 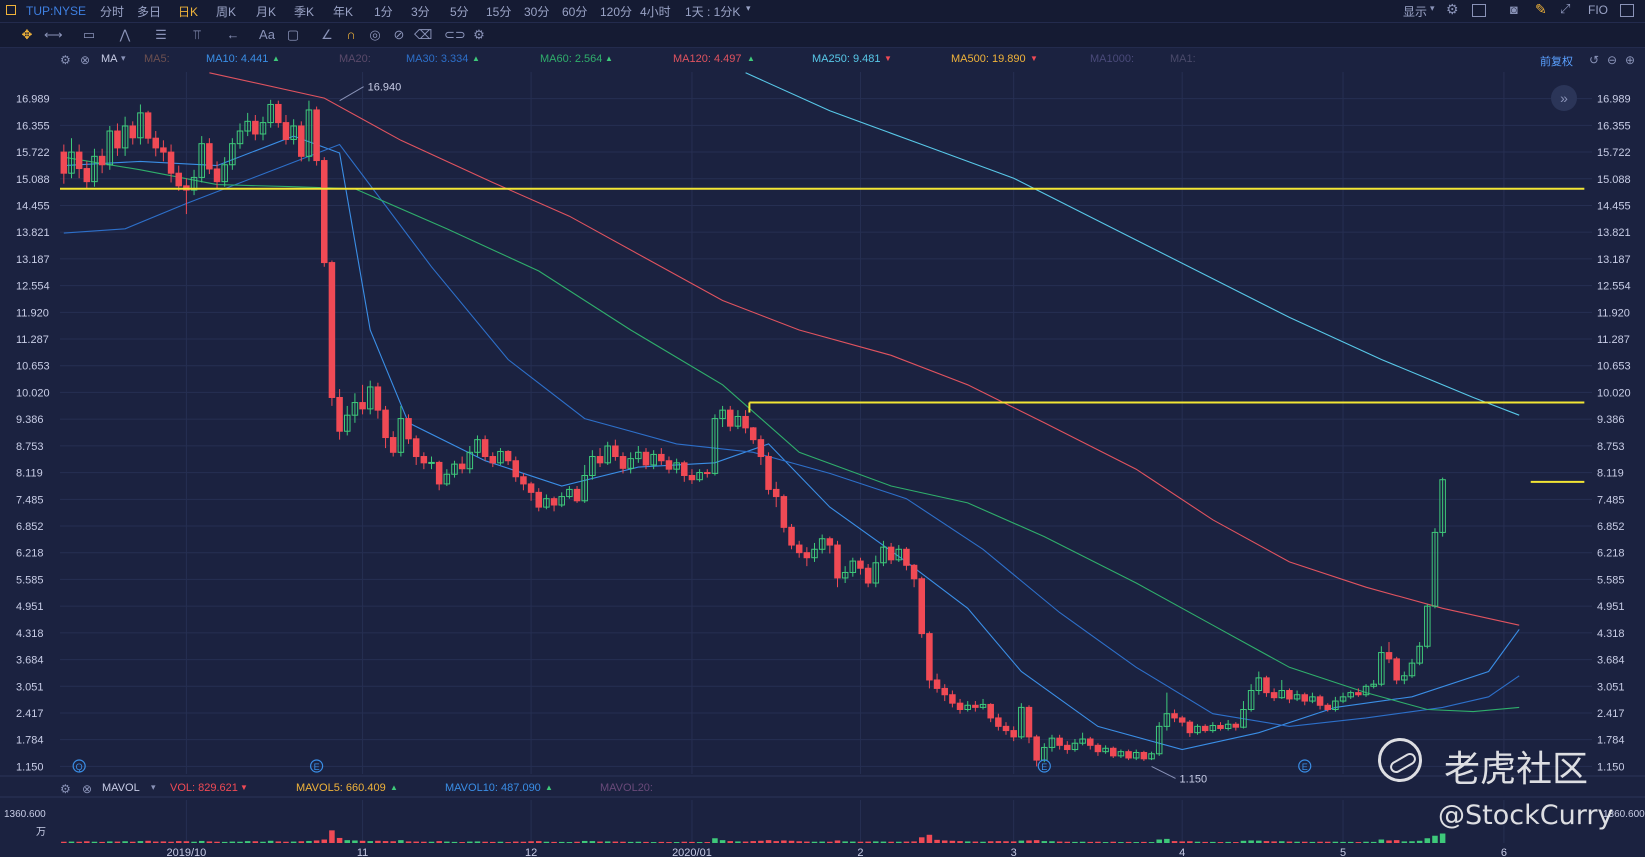 What do you see at coordinates (1611, 447) in the screenshot?
I see `y-tick-label: 8.753` at bounding box center [1611, 447].